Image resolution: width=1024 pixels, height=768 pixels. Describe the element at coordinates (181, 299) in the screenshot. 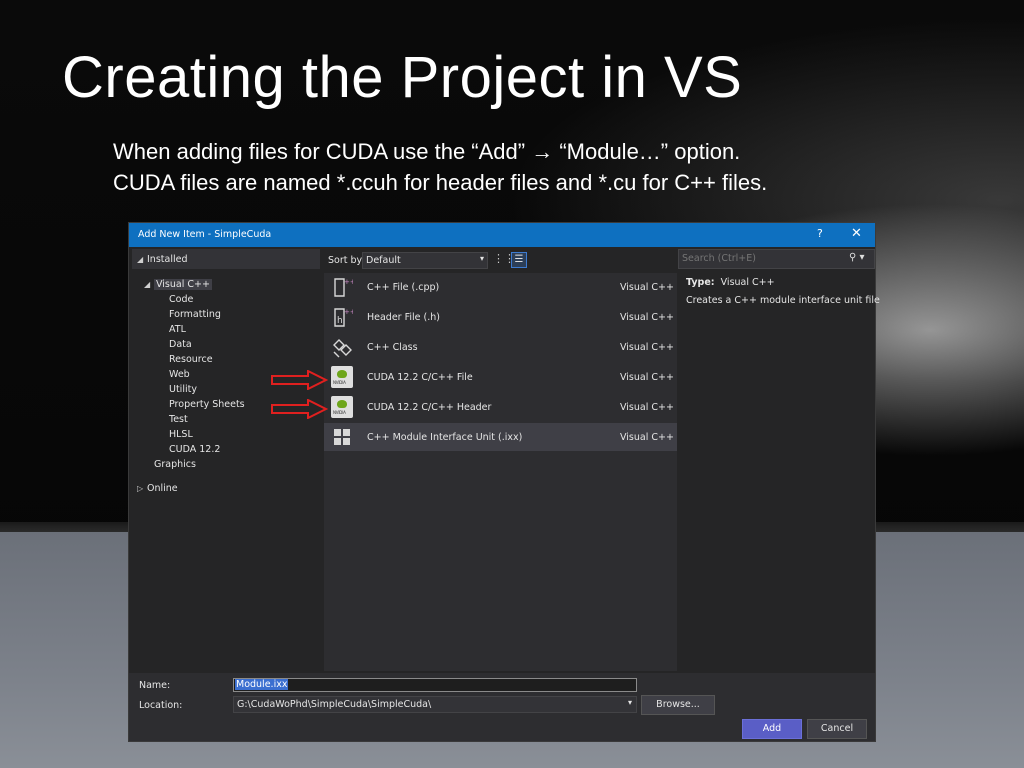

I see `tree-item-code: Code` at that location.